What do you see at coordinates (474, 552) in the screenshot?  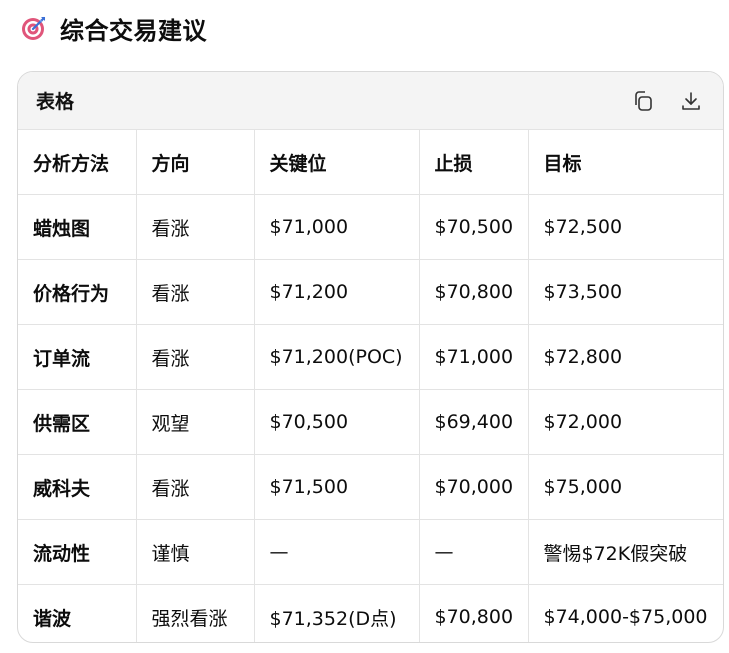 I see `cell-stop-loss: —` at bounding box center [474, 552].